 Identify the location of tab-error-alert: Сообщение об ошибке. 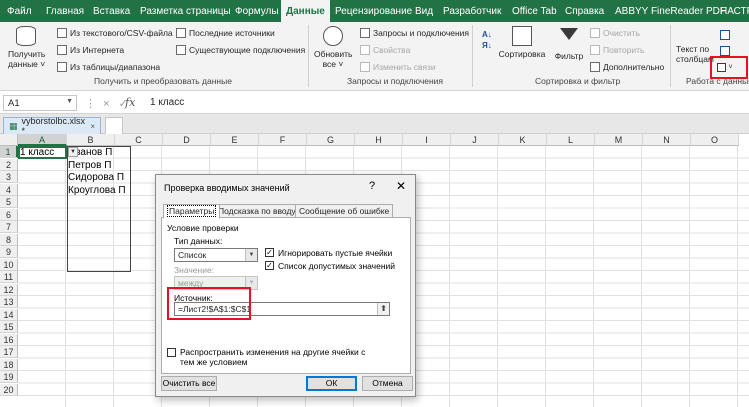
(344, 211).